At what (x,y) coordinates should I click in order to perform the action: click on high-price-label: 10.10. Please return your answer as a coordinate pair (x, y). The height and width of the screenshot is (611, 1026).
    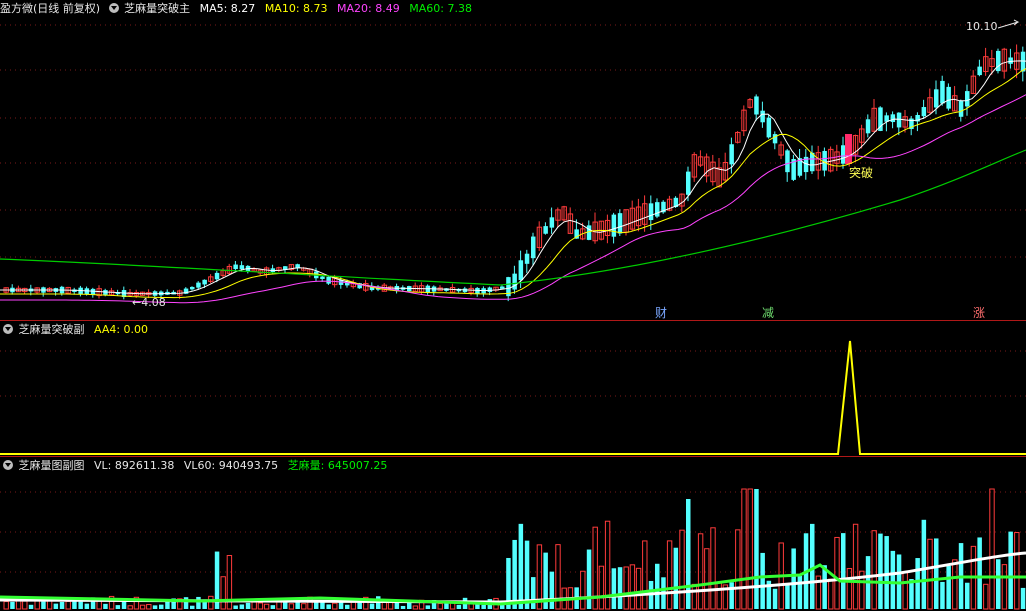
    Looking at the image, I should click on (982, 26).